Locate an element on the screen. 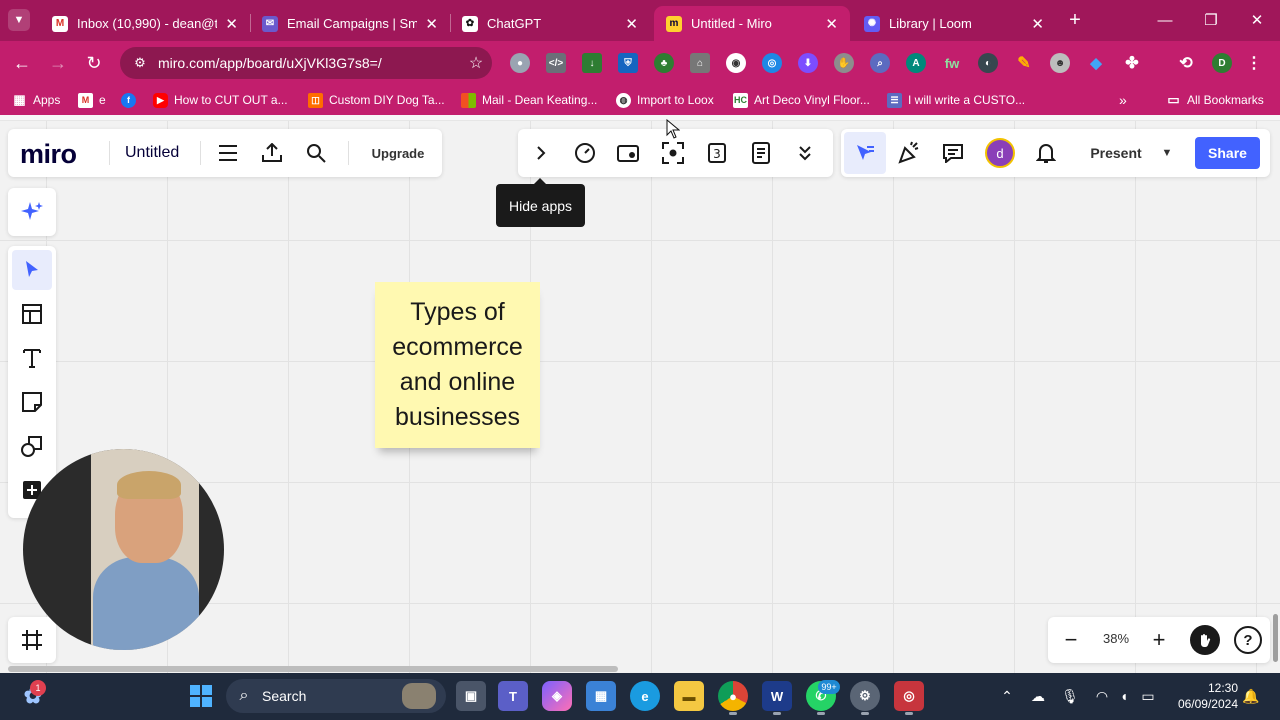  ai-sparkle-icon is located at coordinates (32, 212).